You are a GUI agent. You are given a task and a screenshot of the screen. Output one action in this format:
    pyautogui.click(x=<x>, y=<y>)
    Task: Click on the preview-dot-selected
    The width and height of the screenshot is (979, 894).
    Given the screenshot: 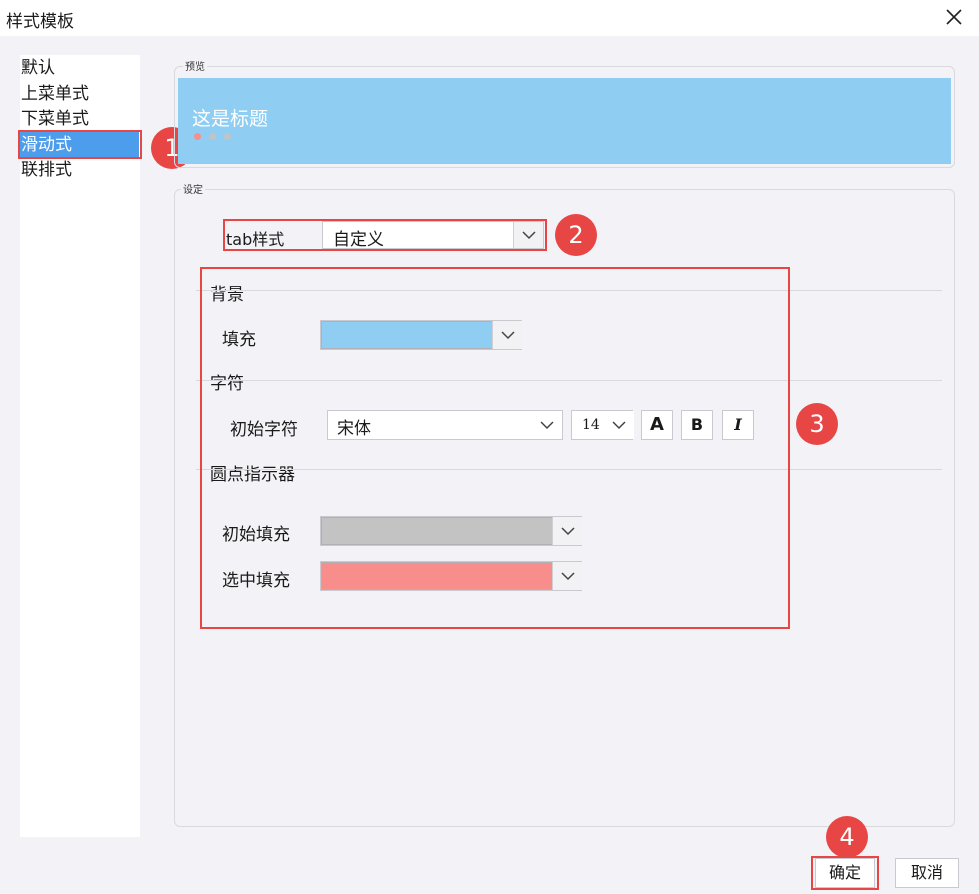 What is the action you would take?
    pyautogui.click(x=197, y=136)
    